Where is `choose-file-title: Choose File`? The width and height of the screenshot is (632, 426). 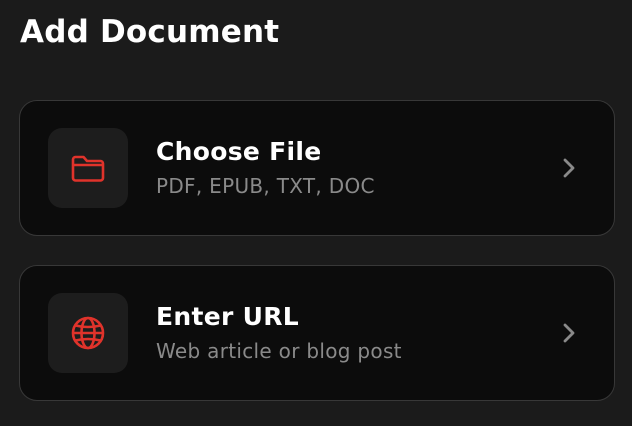 choose-file-title: Choose File is located at coordinates (239, 151).